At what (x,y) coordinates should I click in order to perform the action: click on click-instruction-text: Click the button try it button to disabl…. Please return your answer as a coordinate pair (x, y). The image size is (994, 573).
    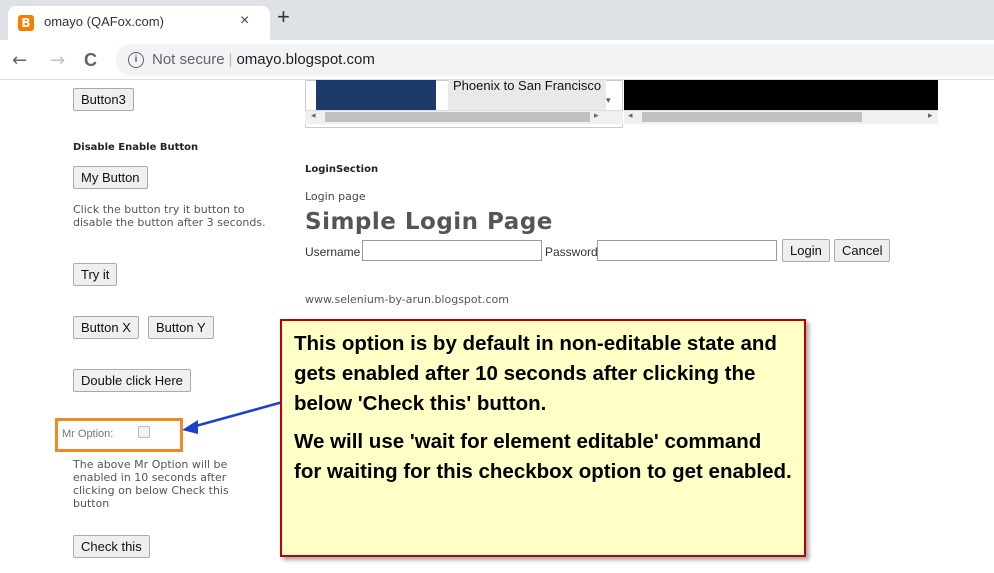
    Looking at the image, I should click on (169, 216).